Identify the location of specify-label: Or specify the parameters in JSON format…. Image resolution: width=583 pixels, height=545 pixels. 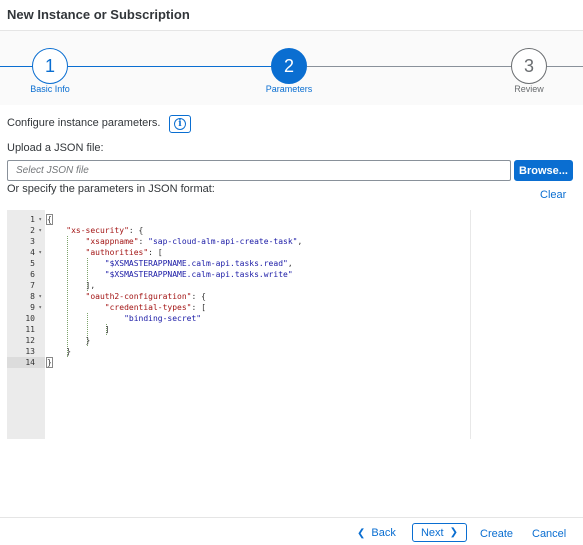
(111, 189).